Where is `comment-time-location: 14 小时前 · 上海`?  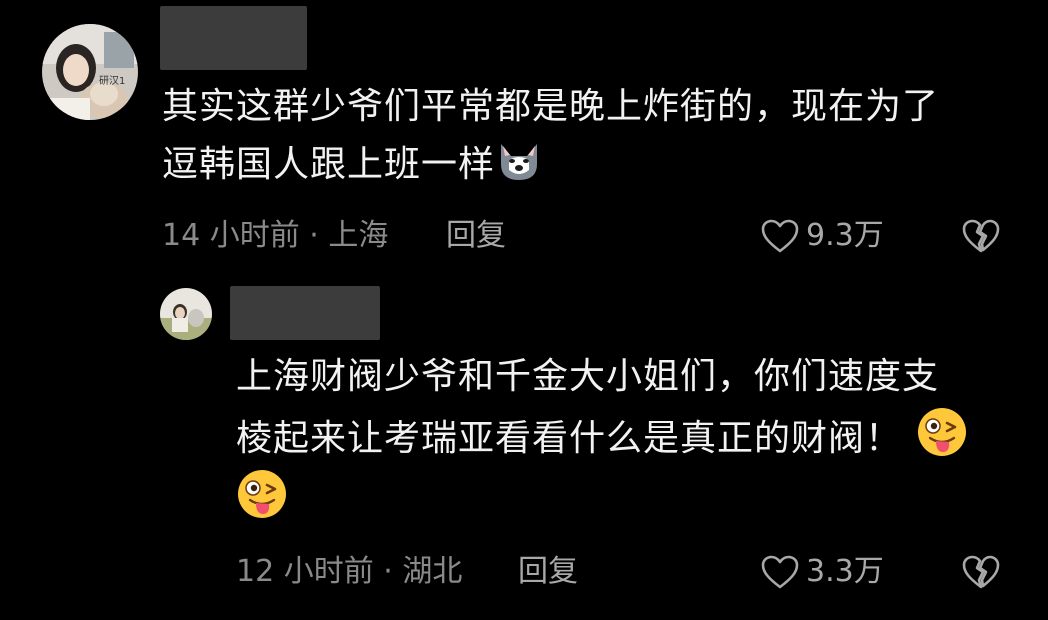 comment-time-location: 14 小时前 · 上海 is located at coordinates (275, 235).